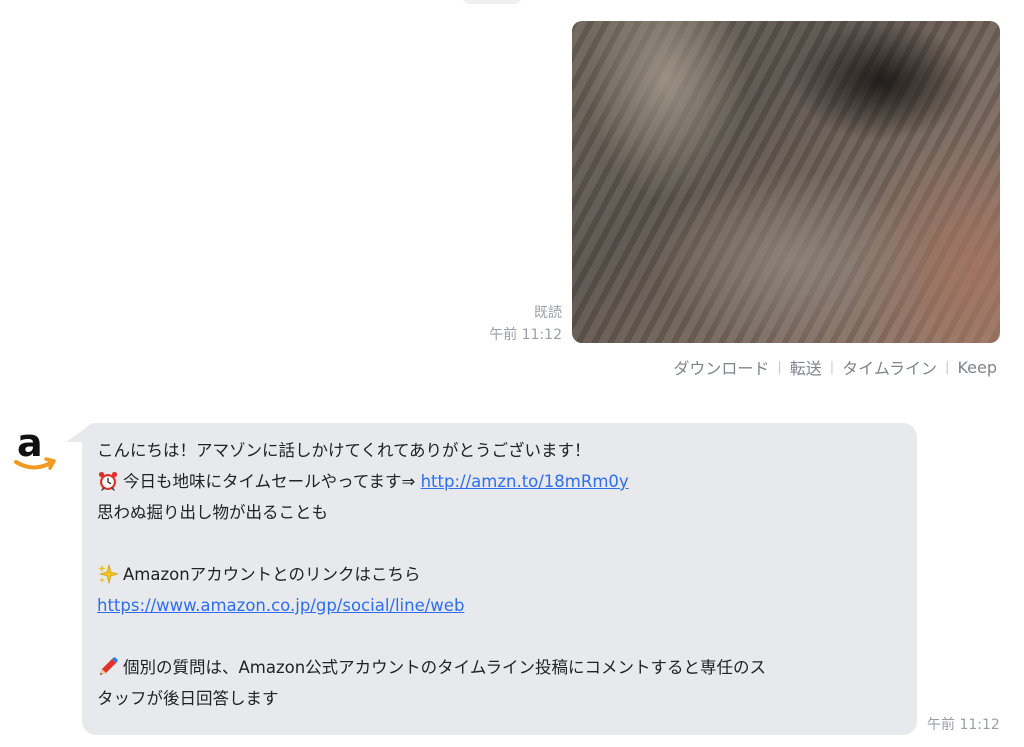 This screenshot has height=747, width=1024. What do you see at coordinates (525, 481) in the screenshot?
I see `sale-link: http://amzn.to/18mRm0y` at bounding box center [525, 481].